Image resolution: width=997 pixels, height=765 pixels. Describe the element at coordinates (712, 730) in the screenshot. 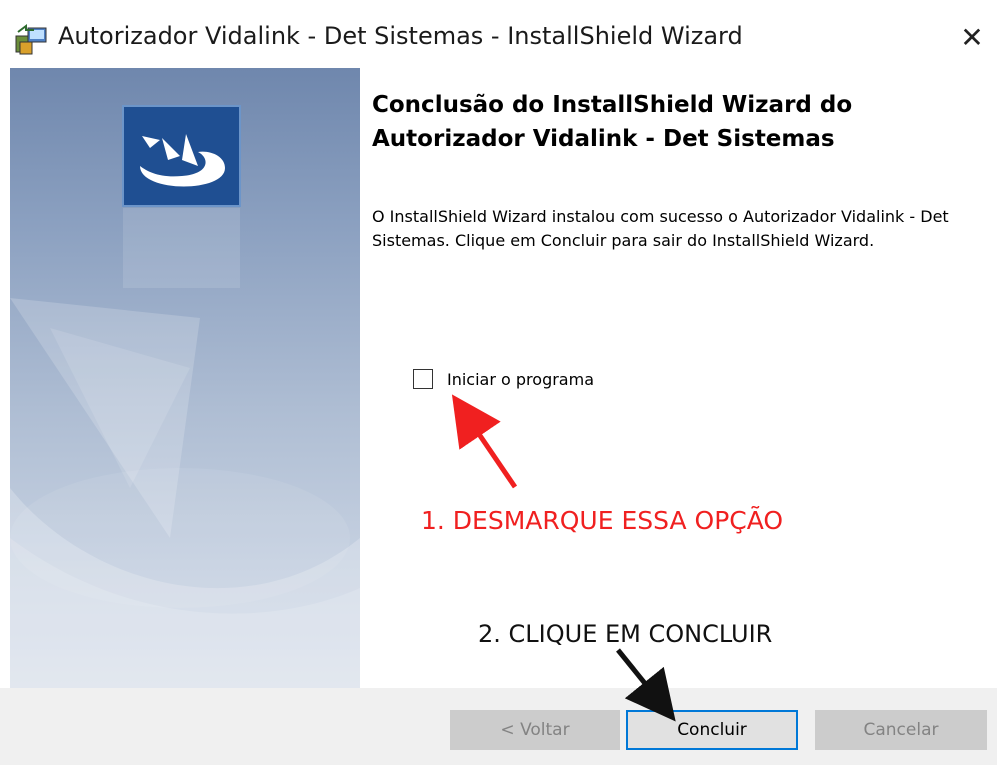

I see `finish-button: Concluir` at that location.